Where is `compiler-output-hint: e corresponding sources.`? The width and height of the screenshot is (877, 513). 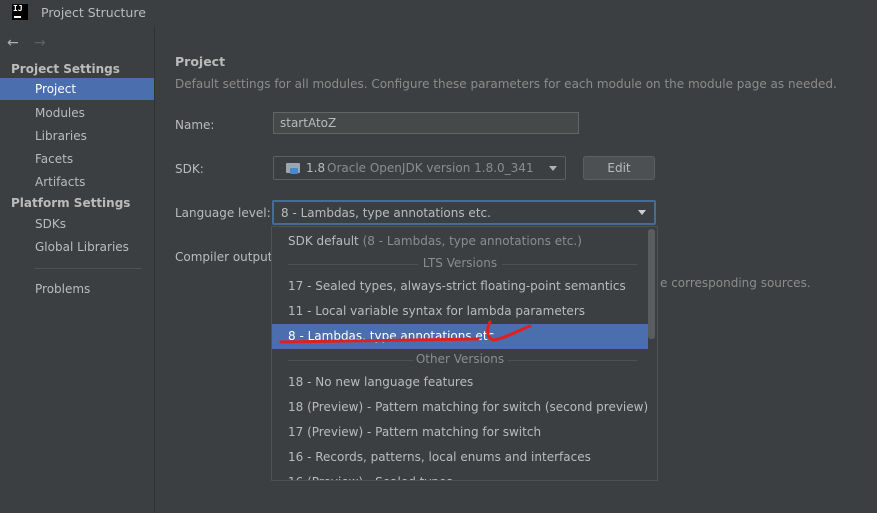
compiler-output-hint: e corresponding sources. is located at coordinates (735, 283).